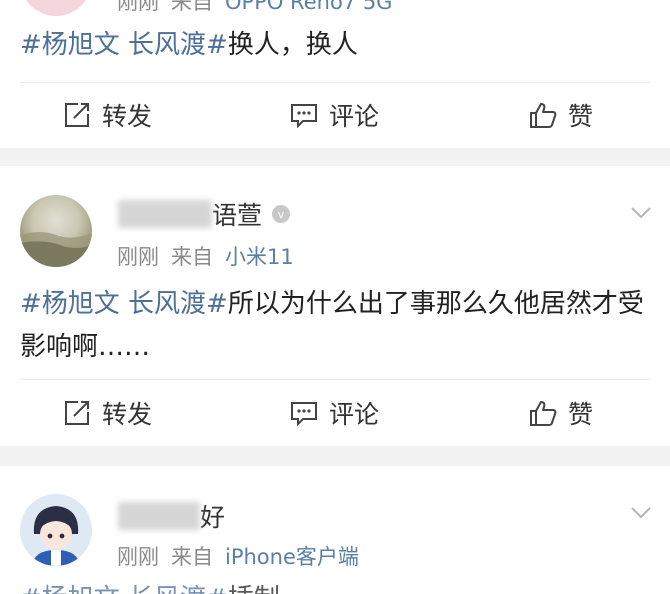  I want to click on post-source: OPPO Reno7 5G, so click(308, 7).